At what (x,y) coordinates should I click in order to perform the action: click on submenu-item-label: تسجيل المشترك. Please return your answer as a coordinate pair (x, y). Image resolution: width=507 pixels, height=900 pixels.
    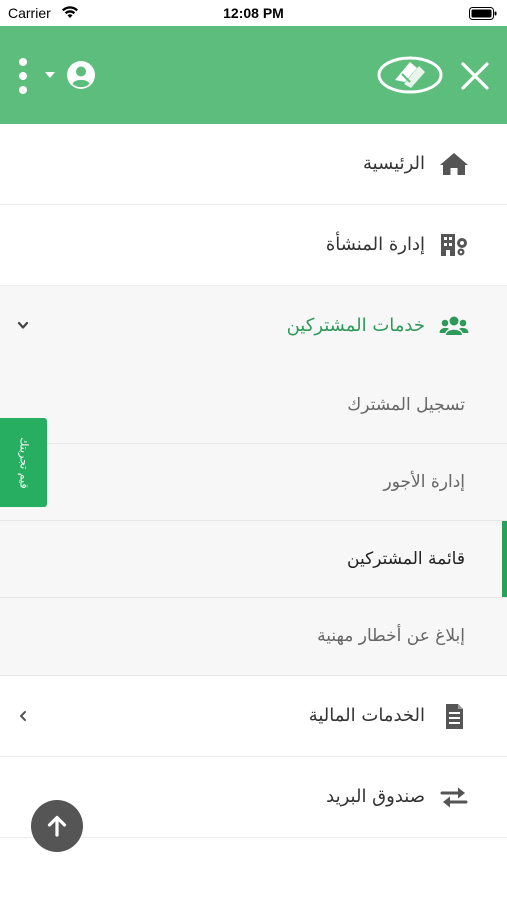
    Looking at the image, I should click on (406, 405).